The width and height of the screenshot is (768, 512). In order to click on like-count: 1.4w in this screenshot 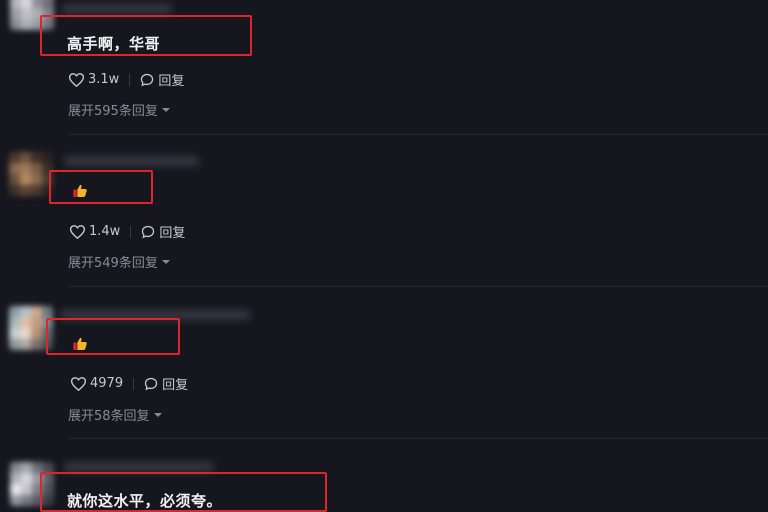, I will do `click(105, 231)`.